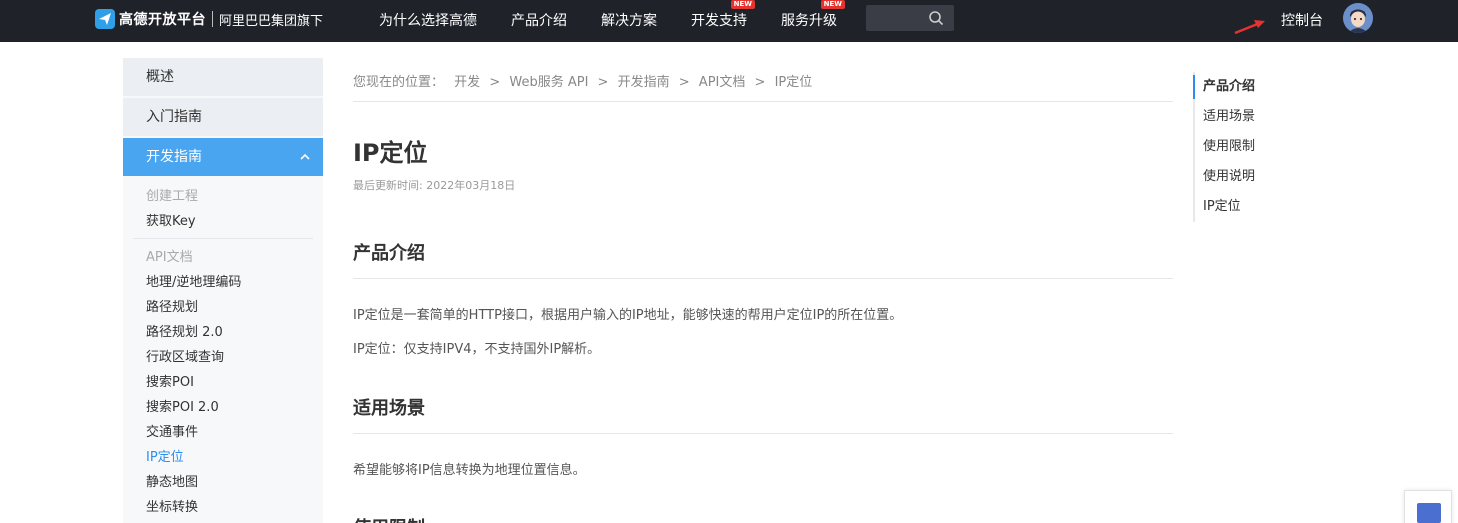 The height and width of the screenshot is (523, 1458). What do you see at coordinates (389, 253) in the screenshot?
I see `section-heading-product-intro: 产品介绍` at bounding box center [389, 253].